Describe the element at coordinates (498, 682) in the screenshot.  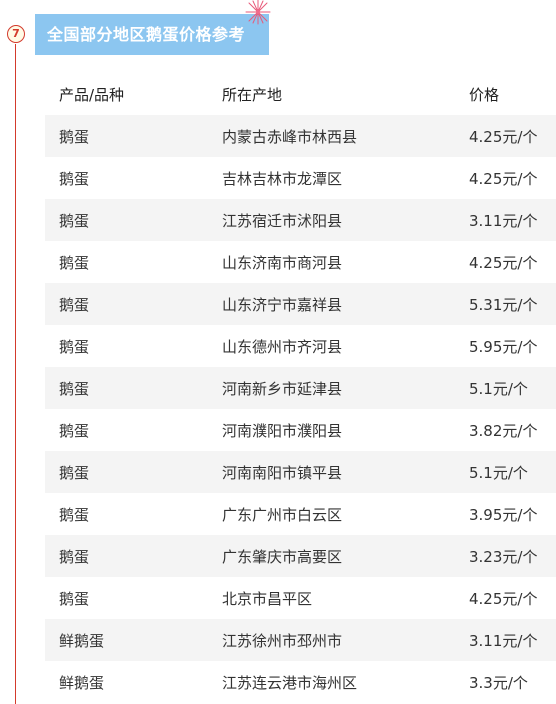
I see `price-cell: 3.3元/个` at that location.